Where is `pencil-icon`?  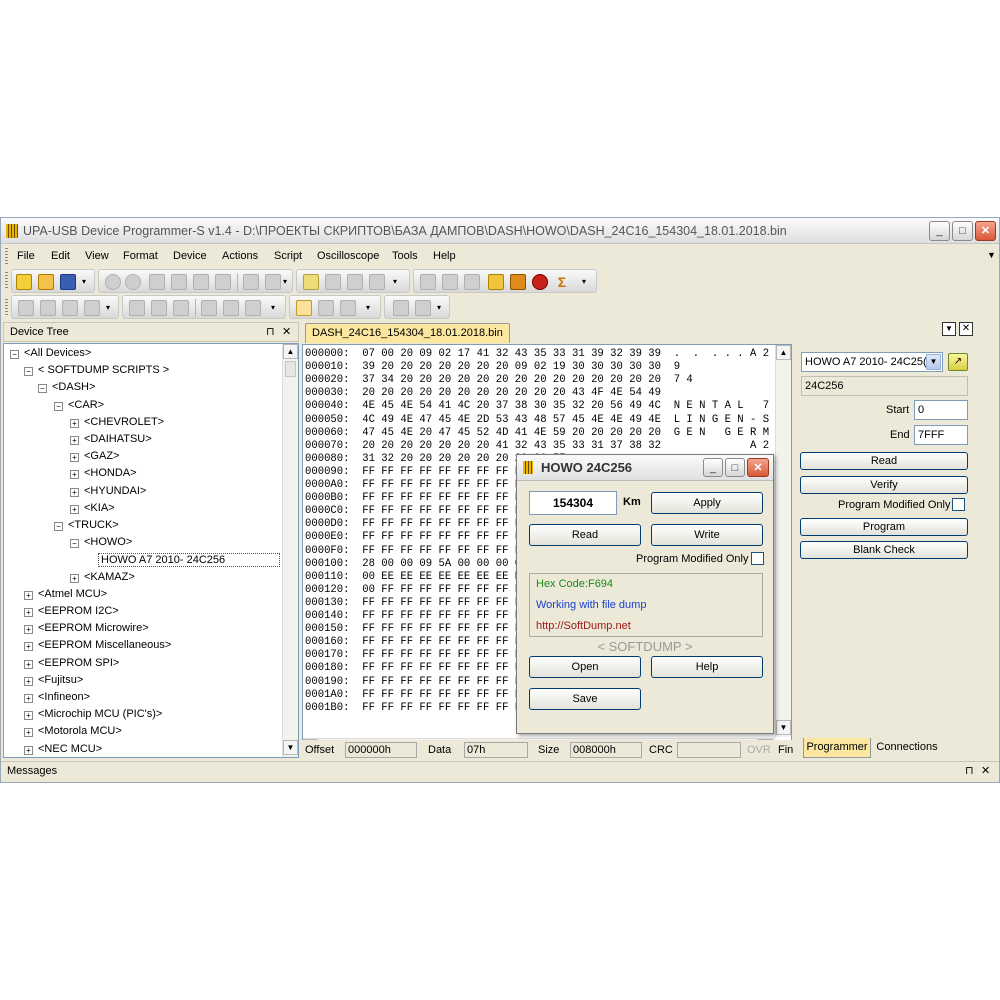 pencil-icon is located at coordinates (26, 308).